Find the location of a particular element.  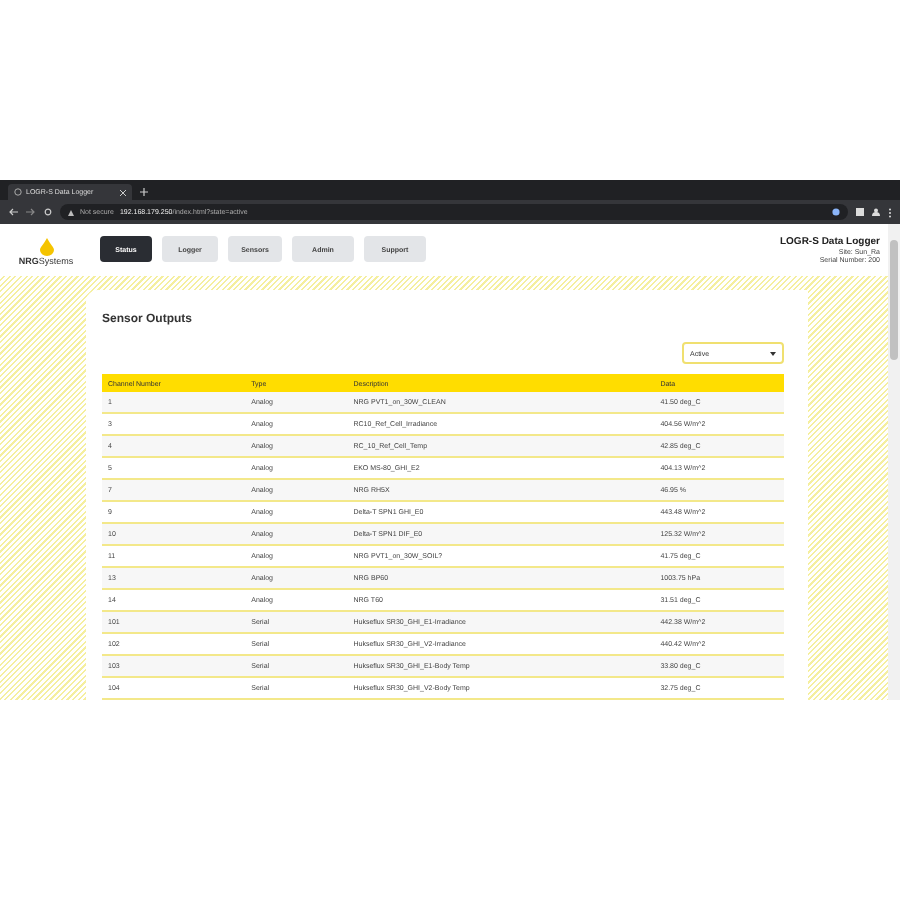

globe-icon is located at coordinates (18, 192).